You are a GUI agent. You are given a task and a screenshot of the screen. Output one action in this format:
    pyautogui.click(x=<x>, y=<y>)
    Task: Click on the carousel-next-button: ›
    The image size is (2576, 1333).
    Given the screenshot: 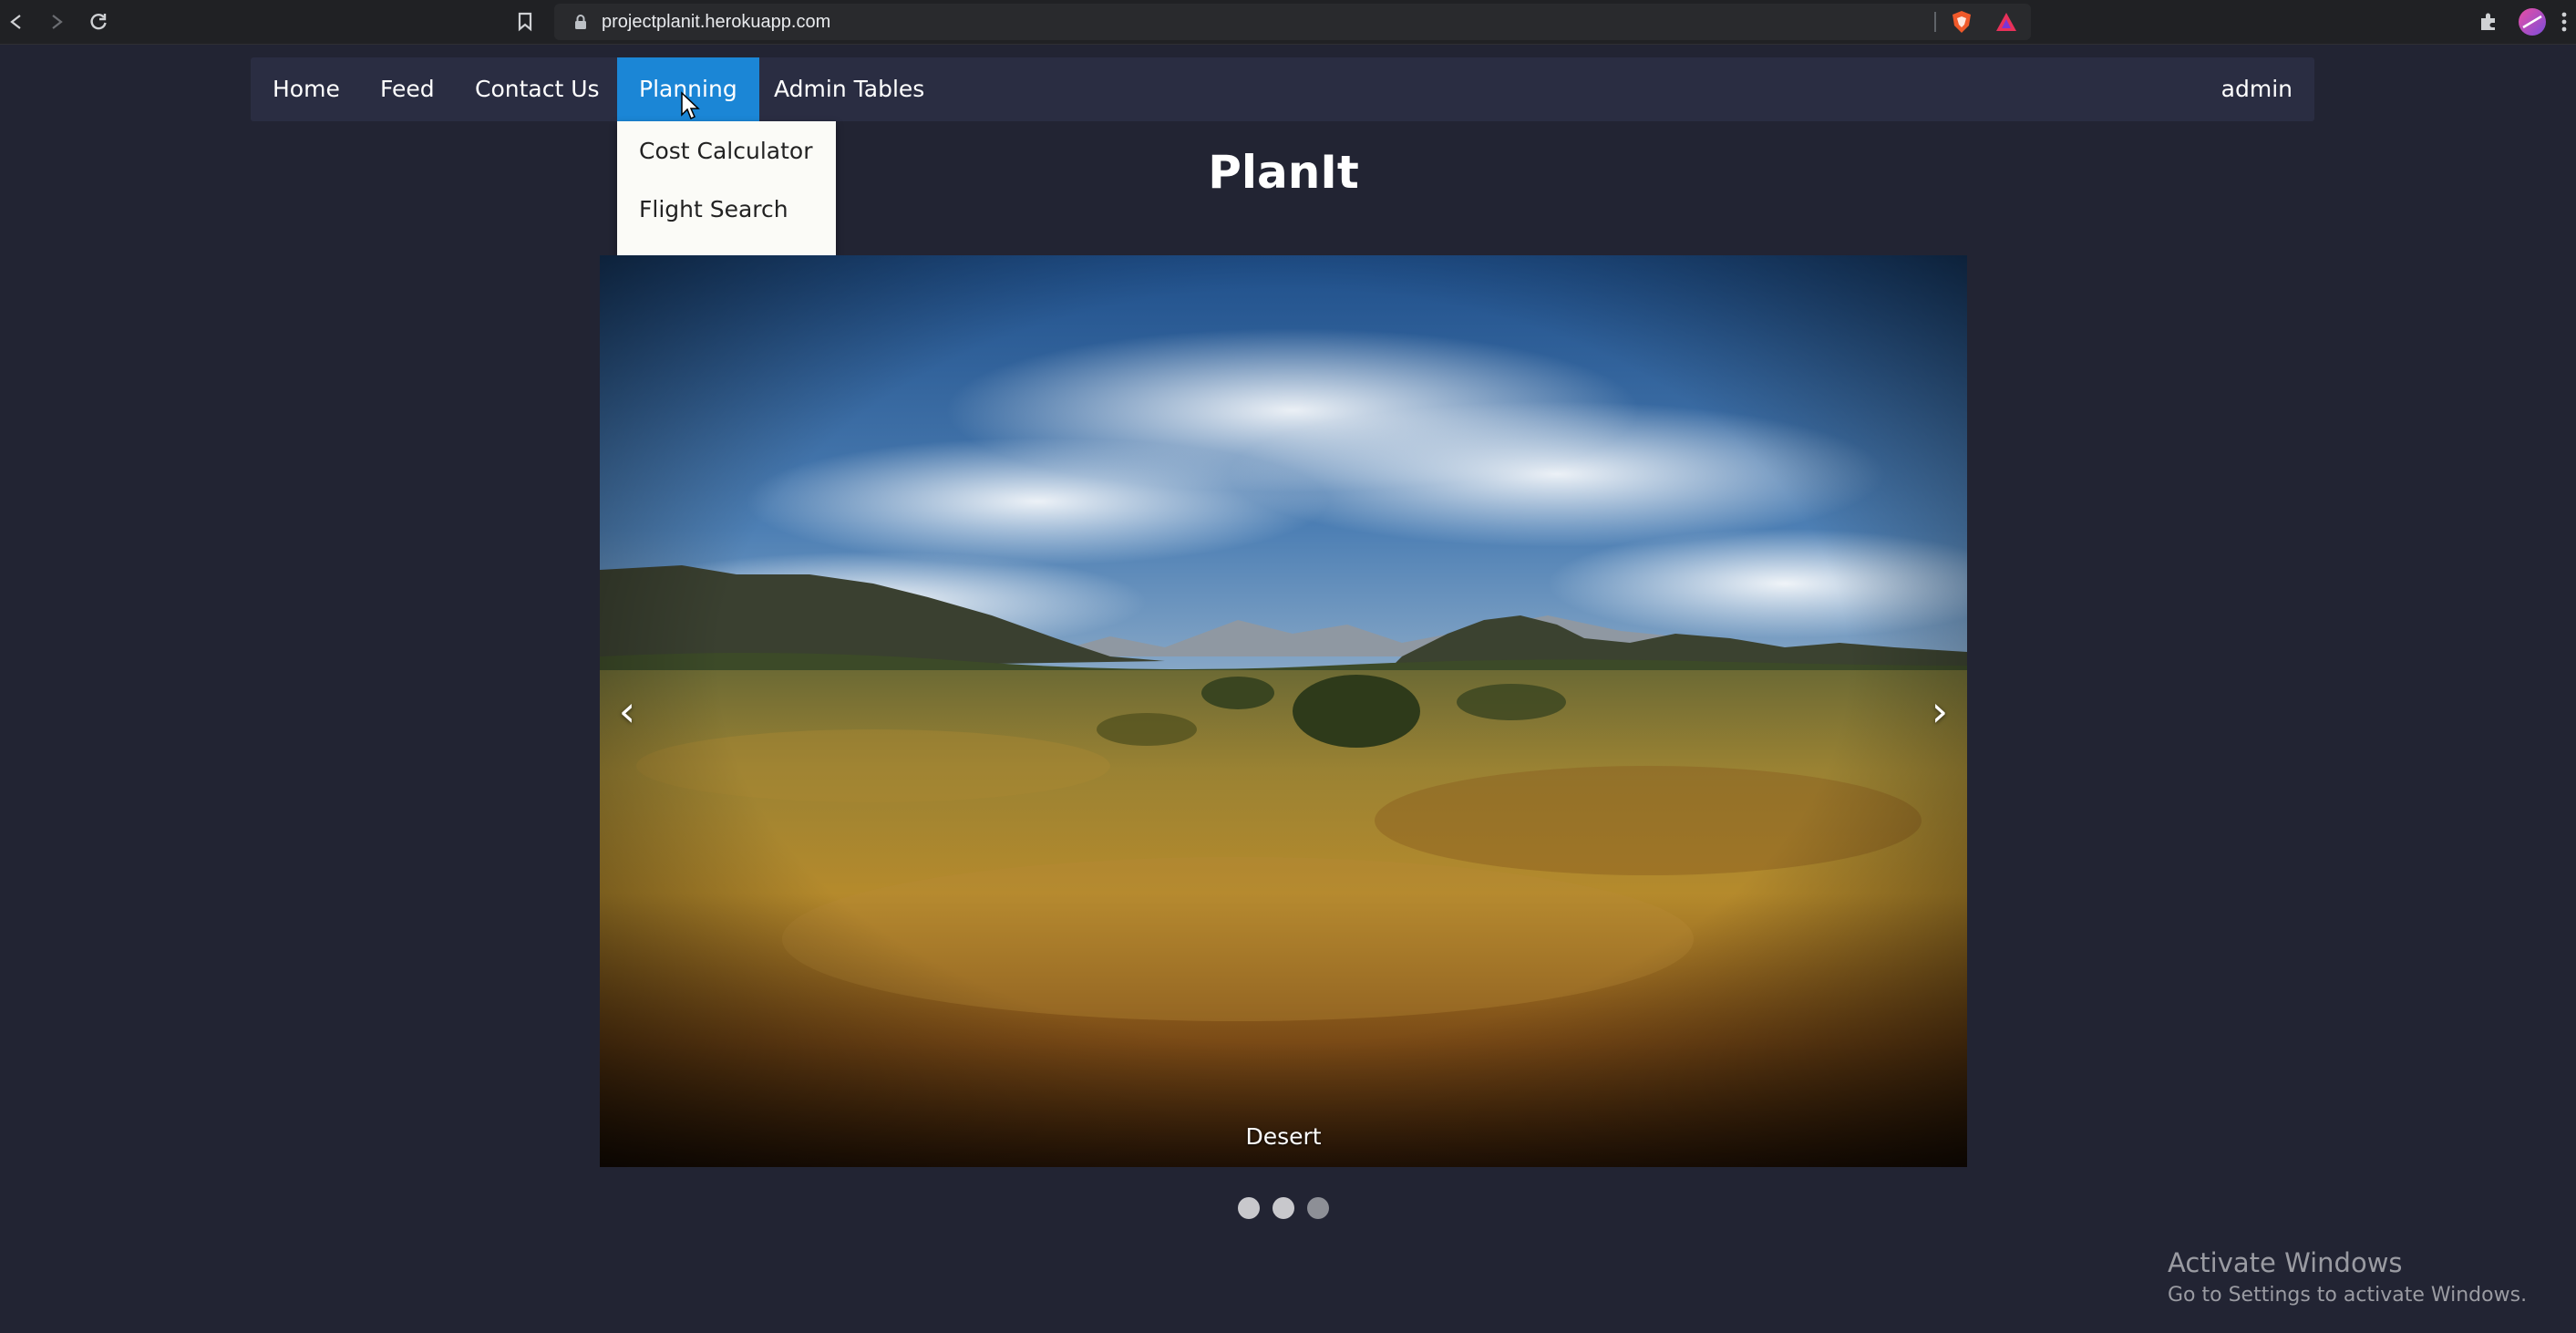 What is the action you would take?
    pyautogui.click(x=1939, y=711)
    